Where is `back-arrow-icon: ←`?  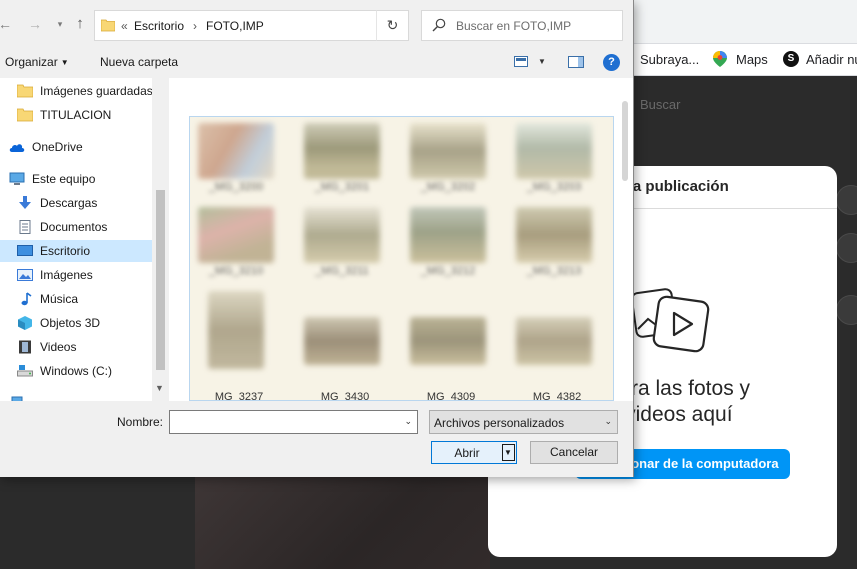
back-arrow-icon: ← is located at coordinates (7, 24).